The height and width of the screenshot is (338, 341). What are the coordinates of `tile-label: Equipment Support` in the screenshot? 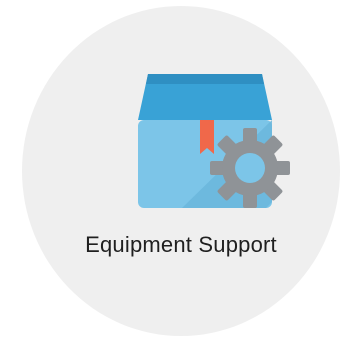 It's located at (181, 244).